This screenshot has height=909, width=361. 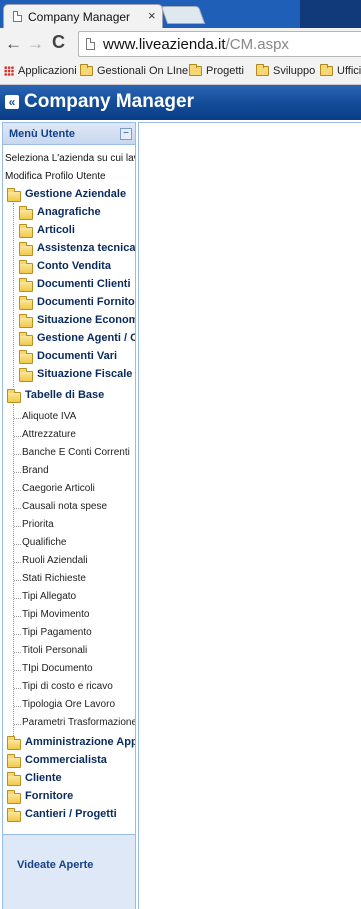 I want to click on bookmark-applicazioni: Applicazioni, so click(x=40, y=71).